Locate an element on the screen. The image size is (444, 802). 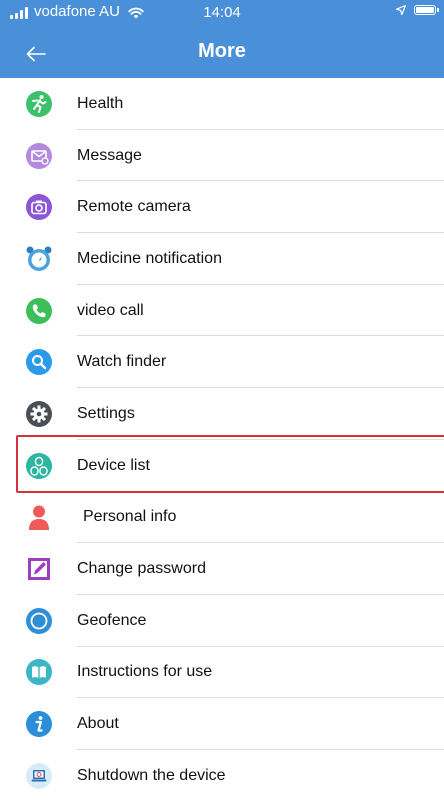
menu-item-change-password: Change password is located at coordinates (222, 569).